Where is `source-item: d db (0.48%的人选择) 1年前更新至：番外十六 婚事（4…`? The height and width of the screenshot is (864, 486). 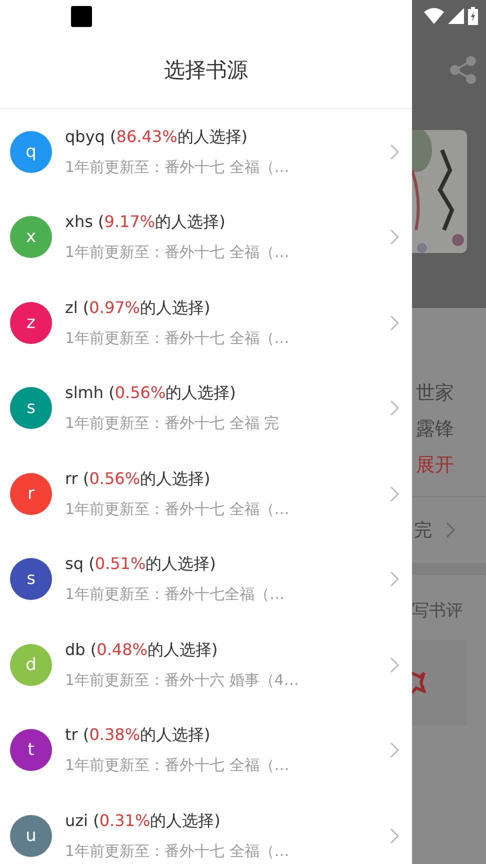
source-item: d db (0.48%的人选择) 1年前更新至：番外十六 婚事（4… is located at coordinates (206, 665).